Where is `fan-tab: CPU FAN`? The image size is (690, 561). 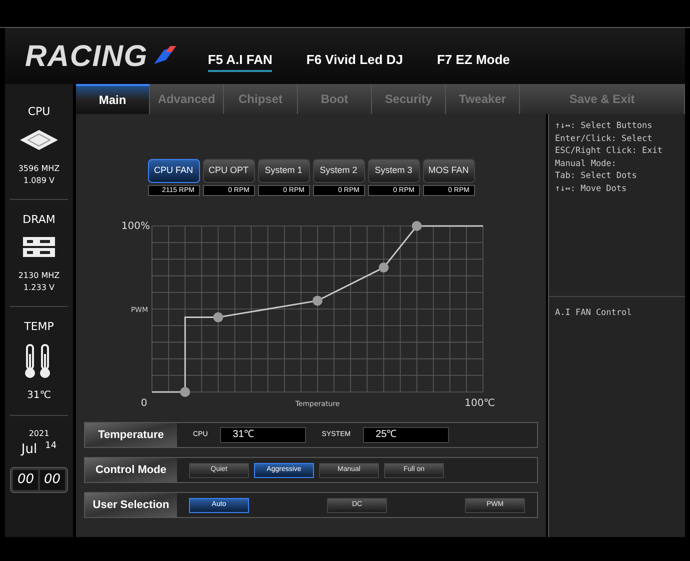
fan-tab: CPU FAN is located at coordinates (174, 171).